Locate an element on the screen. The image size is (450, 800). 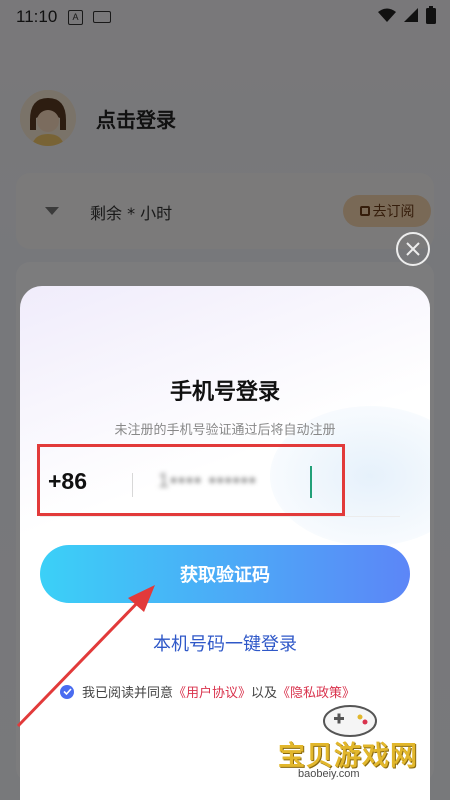
modal-title: 手机号登录 is located at coordinates (224, 392).